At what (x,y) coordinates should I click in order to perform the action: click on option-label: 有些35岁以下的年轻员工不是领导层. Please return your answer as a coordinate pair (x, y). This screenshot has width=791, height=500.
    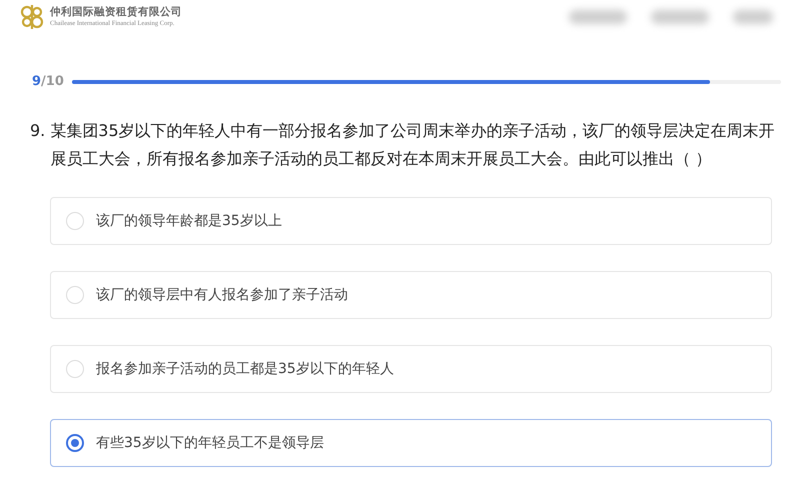
    Looking at the image, I should click on (210, 443).